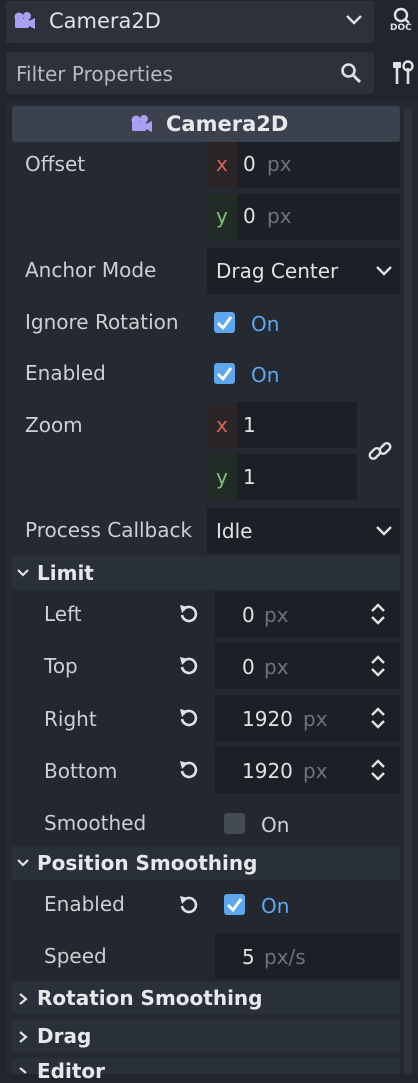  I want to click on editor-title: Editor, so click(71, 1071).